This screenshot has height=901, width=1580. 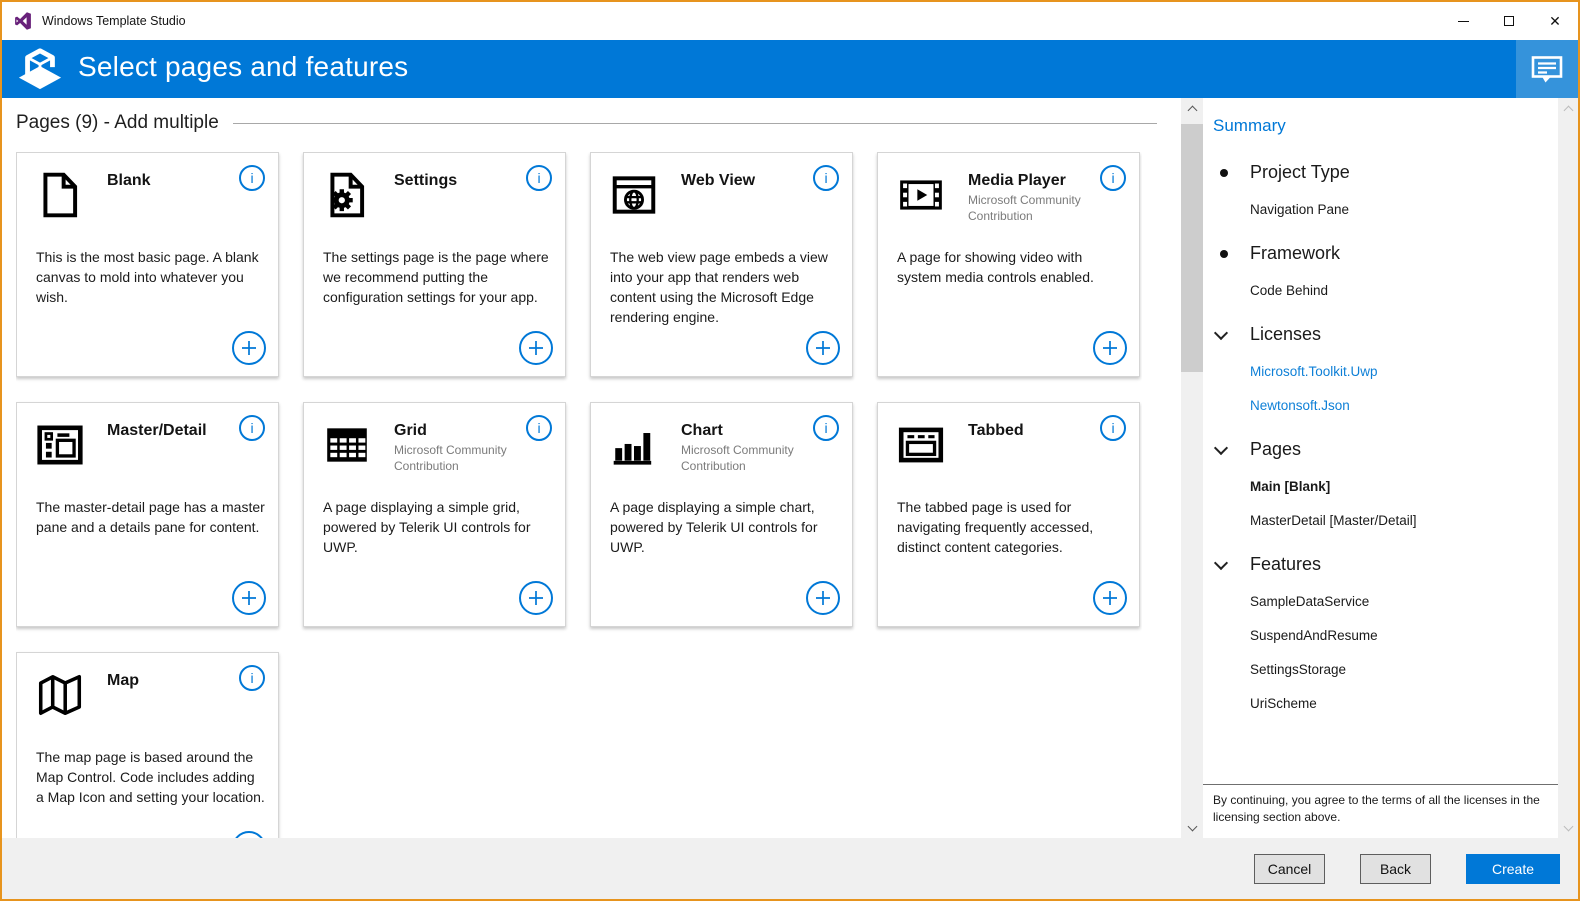 I want to click on summary-section-label: Pages, so click(x=1276, y=449).